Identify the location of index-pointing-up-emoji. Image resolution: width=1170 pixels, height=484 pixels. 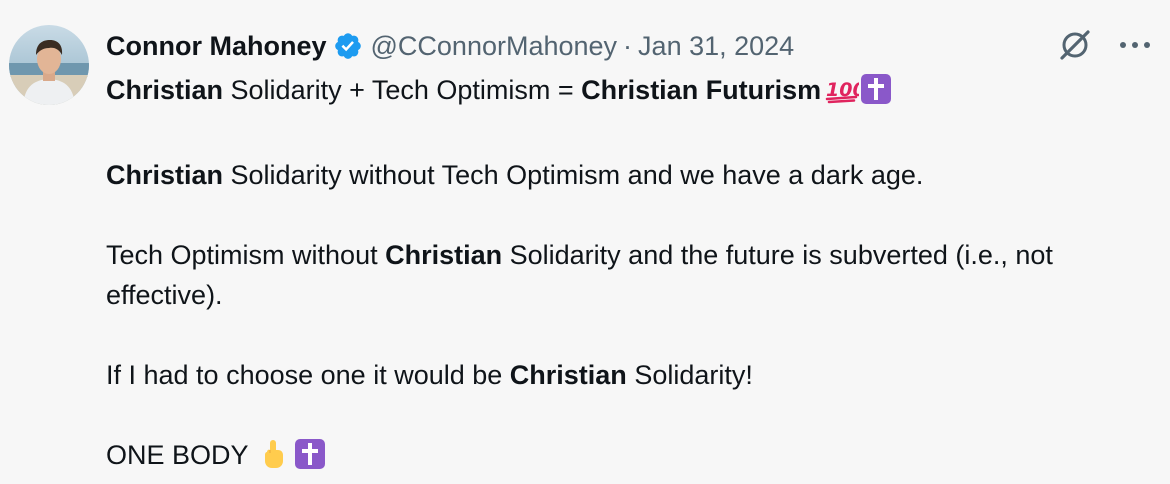
(274, 459).